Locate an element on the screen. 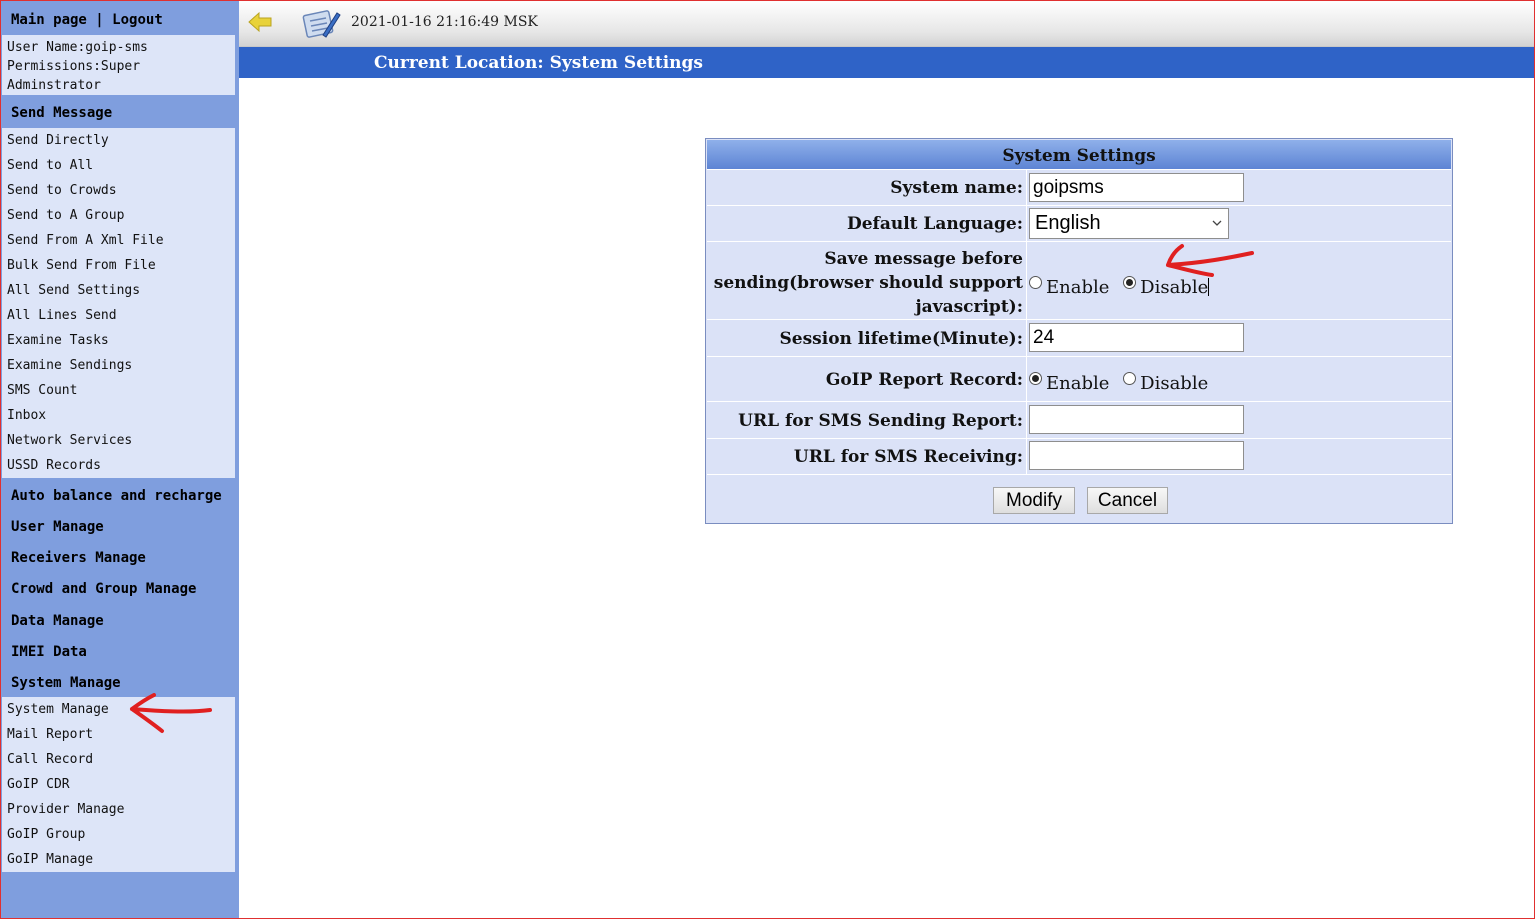 This screenshot has width=1535, height=919. cancel-button: Cancel is located at coordinates (1127, 500).